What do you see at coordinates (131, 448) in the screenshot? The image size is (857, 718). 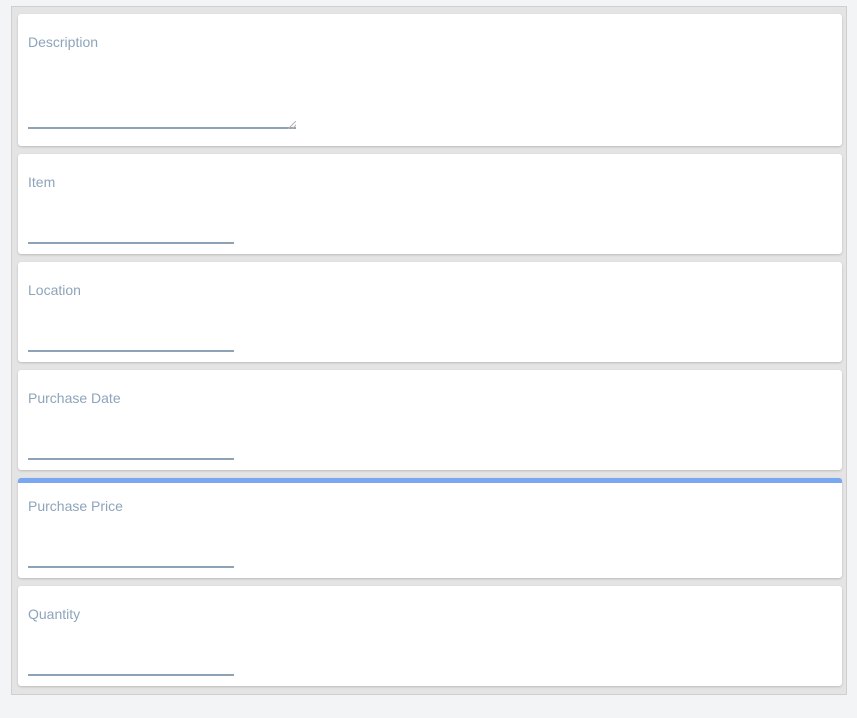 I see `purchase-date-input` at bounding box center [131, 448].